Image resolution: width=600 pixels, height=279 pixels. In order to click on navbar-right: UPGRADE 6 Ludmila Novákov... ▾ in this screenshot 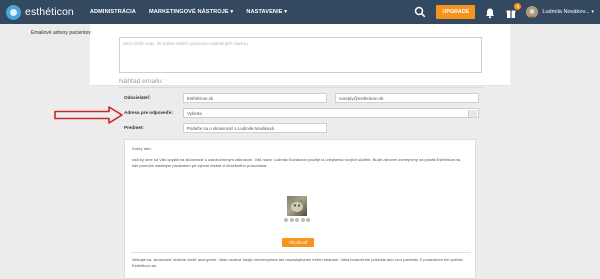, I will do `click(507, 12)`.